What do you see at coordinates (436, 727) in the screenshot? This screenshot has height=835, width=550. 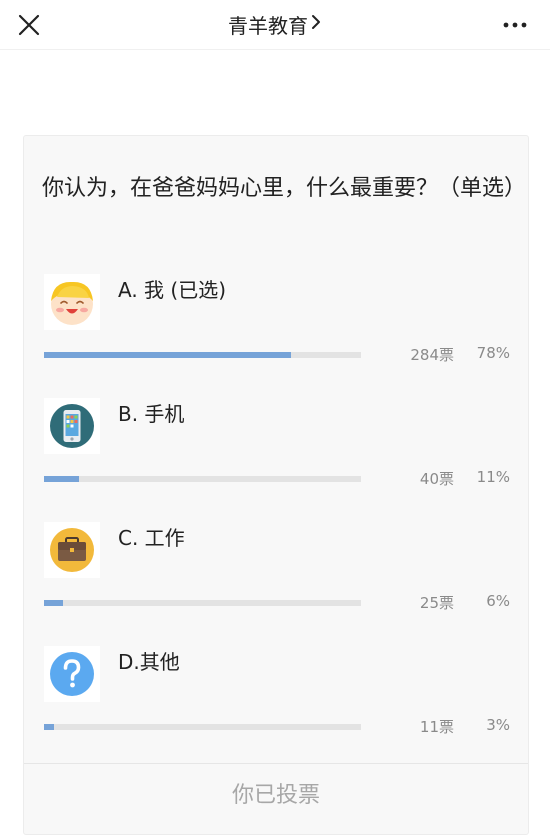 I see `vote-count: 11票` at bounding box center [436, 727].